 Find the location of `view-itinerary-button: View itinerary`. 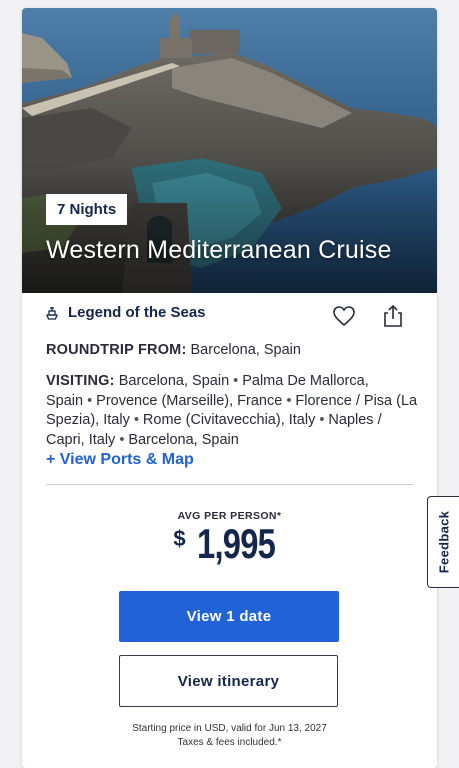

view-itinerary-button: View itinerary is located at coordinates (228, 681).